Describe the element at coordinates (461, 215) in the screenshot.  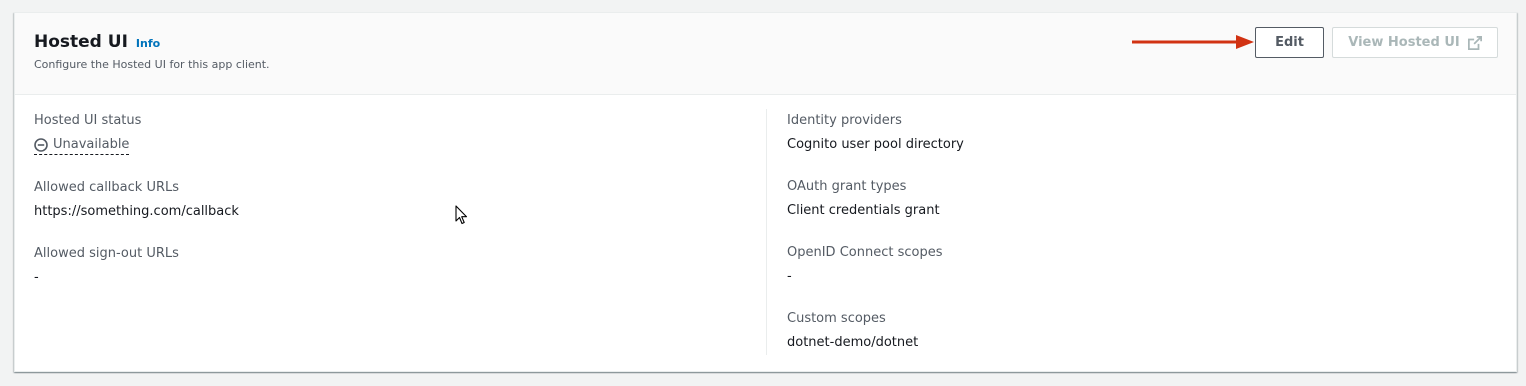
I see `mouse-cursor-icon` at that location.